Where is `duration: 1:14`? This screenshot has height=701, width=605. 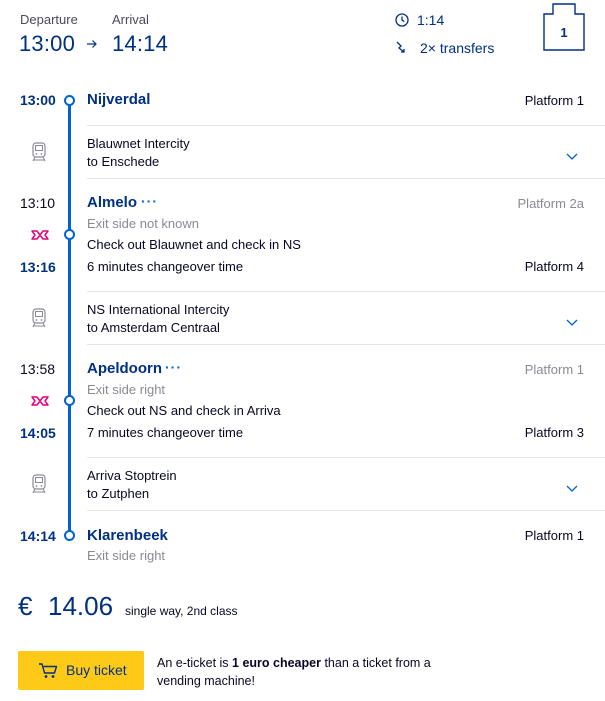
duration: 1:14 is located at coordinates (431, 20).